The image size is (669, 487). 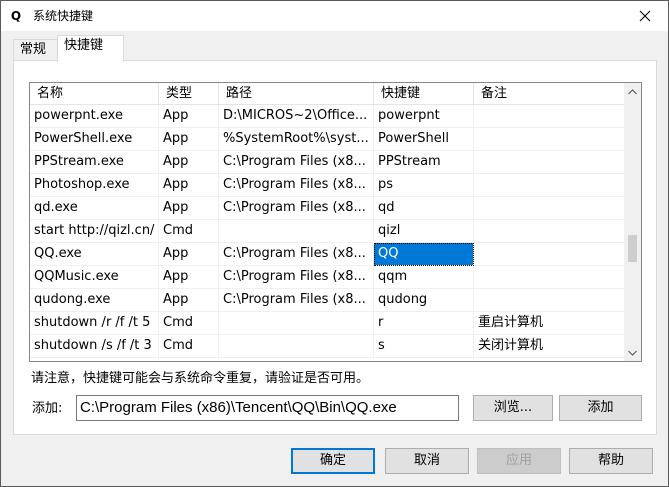 I want to click on cell-hotkey: ps, so click(x=424, y=185).